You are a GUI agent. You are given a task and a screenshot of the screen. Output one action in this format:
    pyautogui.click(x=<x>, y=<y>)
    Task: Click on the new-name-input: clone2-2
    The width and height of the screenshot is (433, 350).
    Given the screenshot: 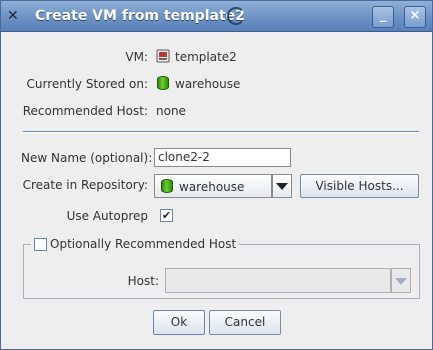 What is the action you would take?
    pyautogui.click(x=222, y=157)
    